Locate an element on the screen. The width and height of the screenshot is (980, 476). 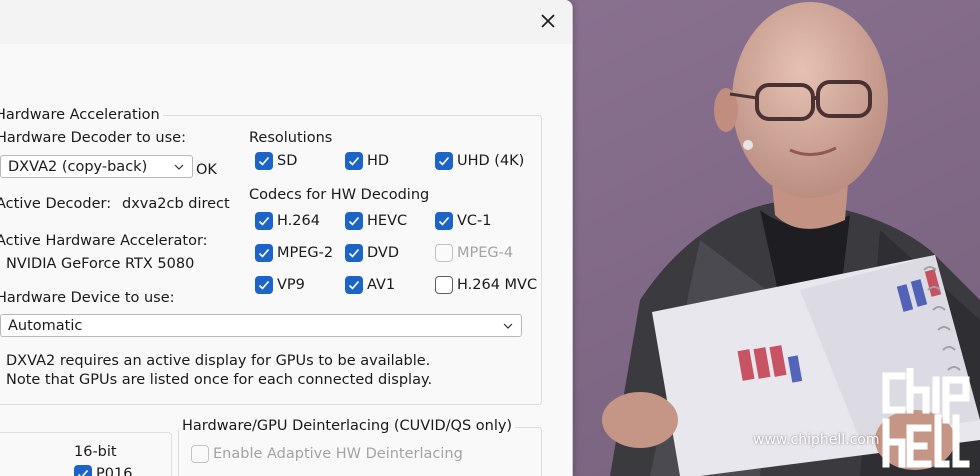
checkbox-uhd-4k: UHD (4K) is located at coordinates (479, 161).